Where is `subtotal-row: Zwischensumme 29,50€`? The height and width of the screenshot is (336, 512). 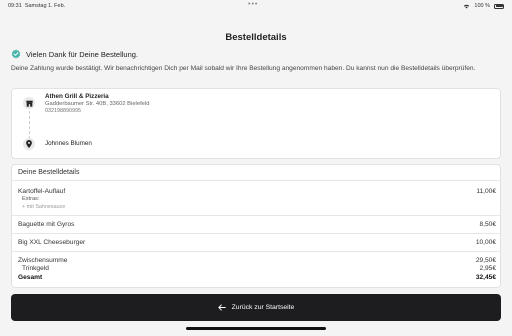
subtotal-row: Zwischensumme 29,50€ is located at coordinates (257, 260).